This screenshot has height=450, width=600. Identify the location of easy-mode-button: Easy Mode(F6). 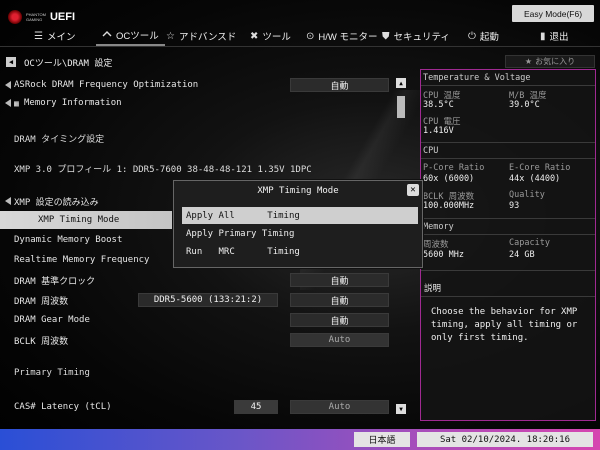
(553, 13).